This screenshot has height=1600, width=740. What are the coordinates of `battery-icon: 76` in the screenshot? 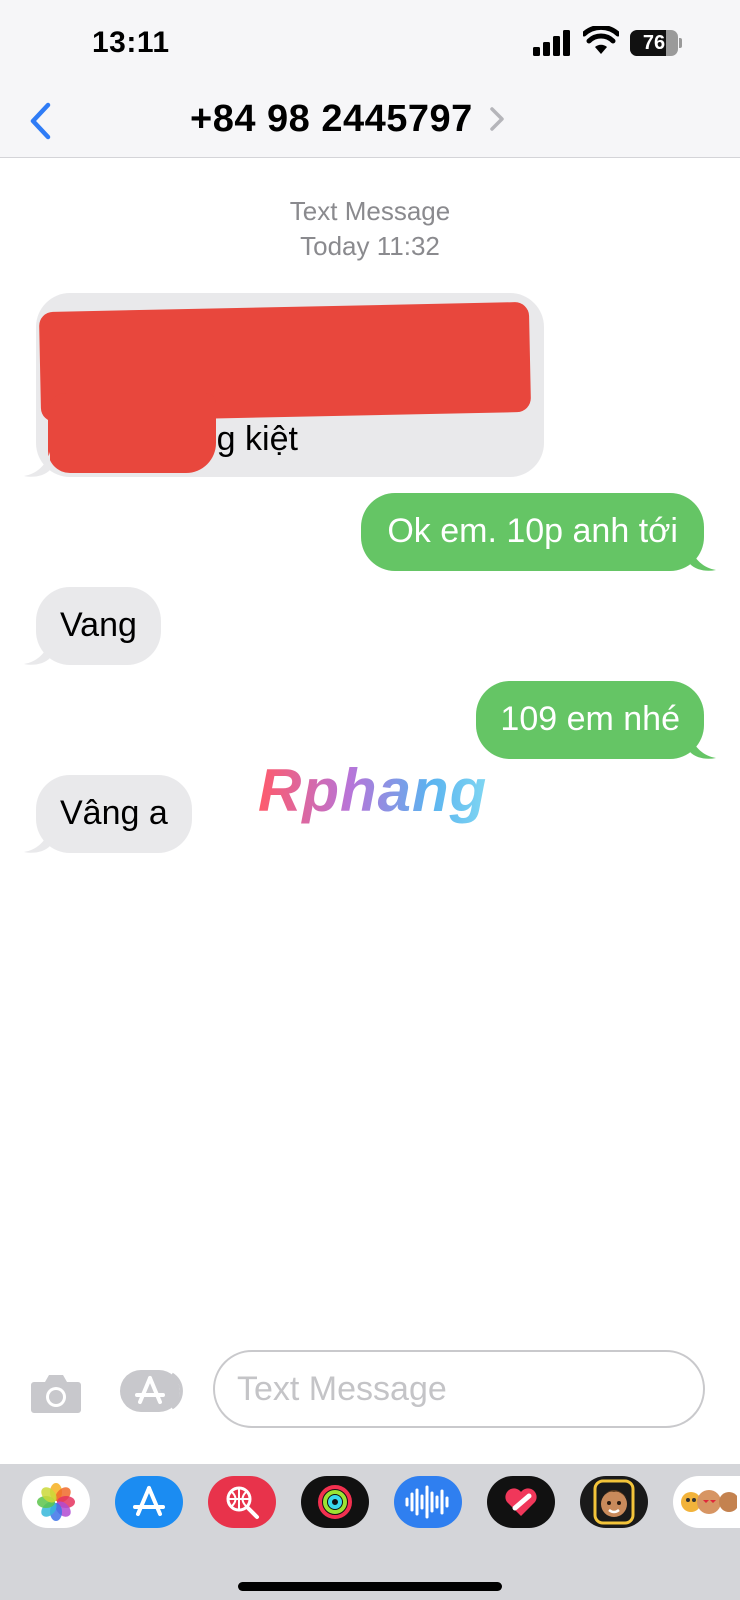 It's located at (654, 43).